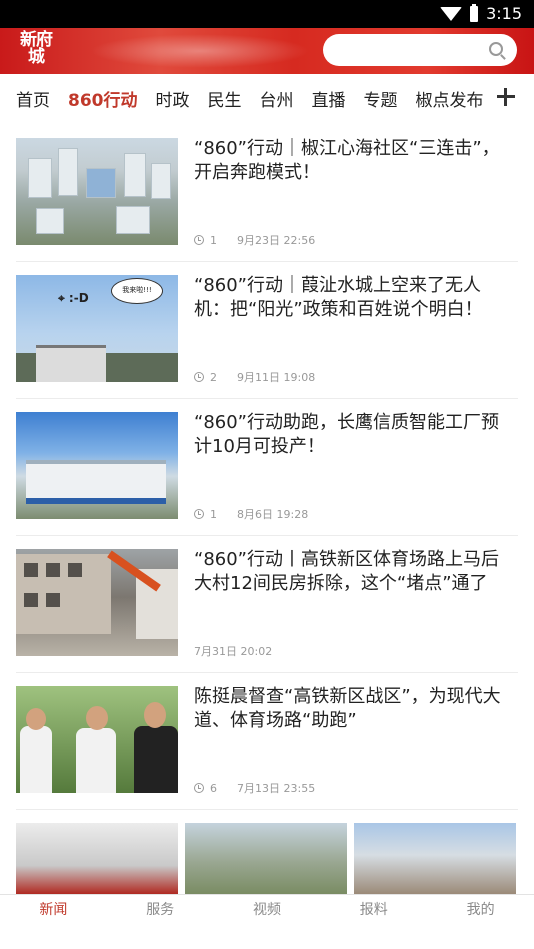 This screenshot has height=949, width=534. I want to click on news-item: “860”行动助跑，长鹰信质智能工厂预计10月可投产！ 1 8月6日 19:28, so click(267, 467).